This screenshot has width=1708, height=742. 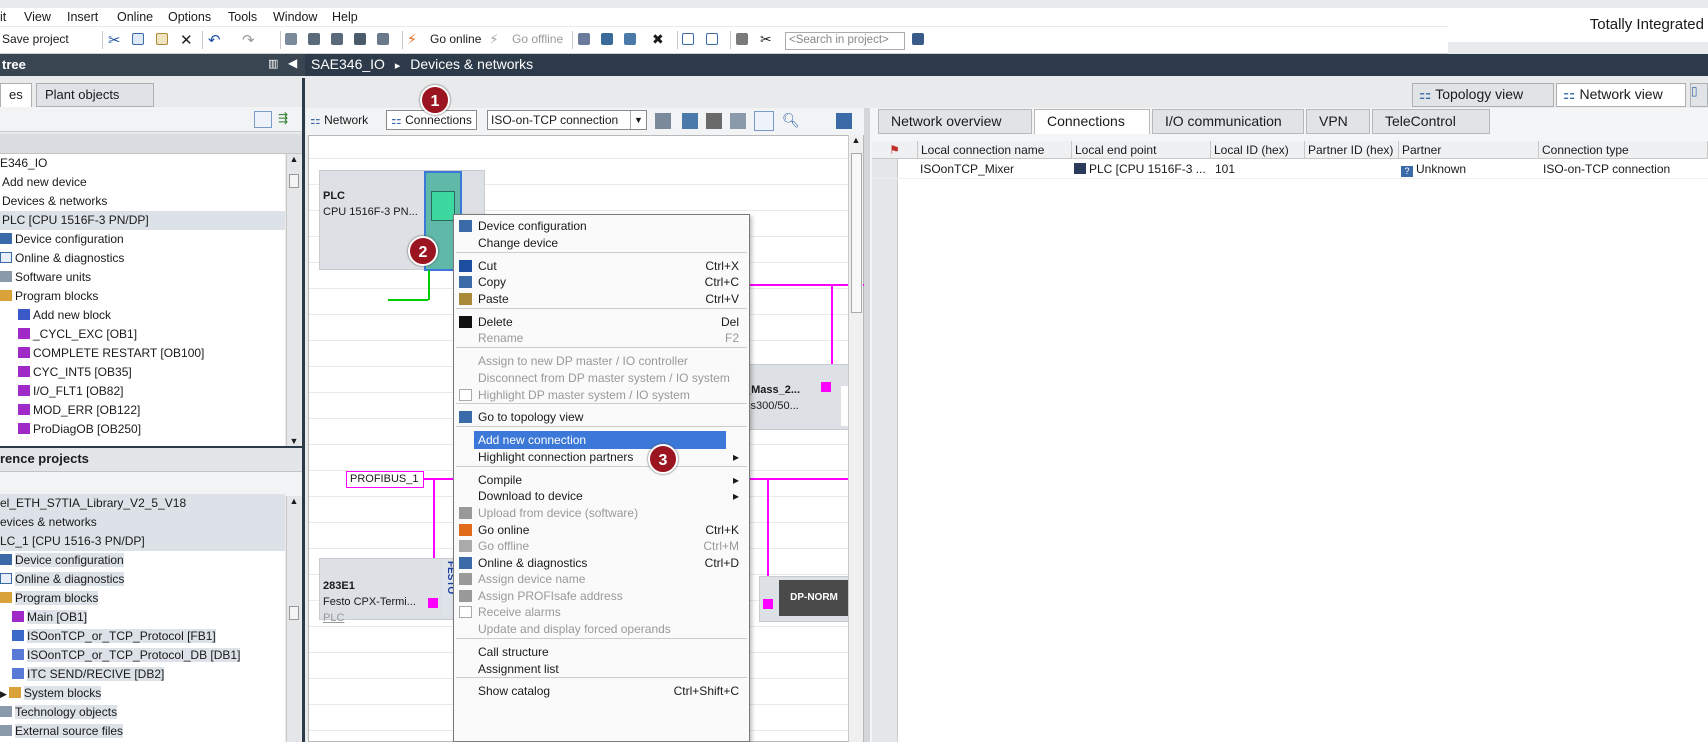 What do you see at coordinates (663, 121) in the screenshot?
I see `rename-icon` at bounding box center [663, 121].